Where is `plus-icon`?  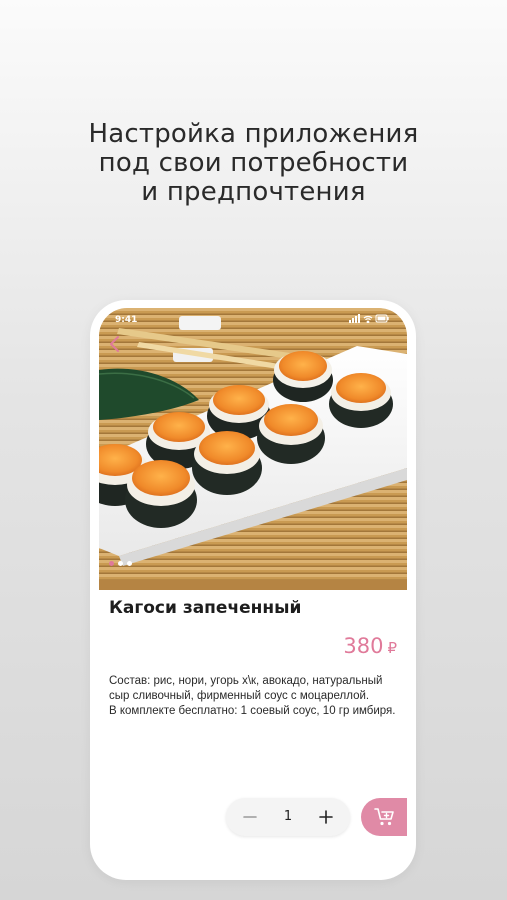
plus-icon is located at coordinates (326, 817).